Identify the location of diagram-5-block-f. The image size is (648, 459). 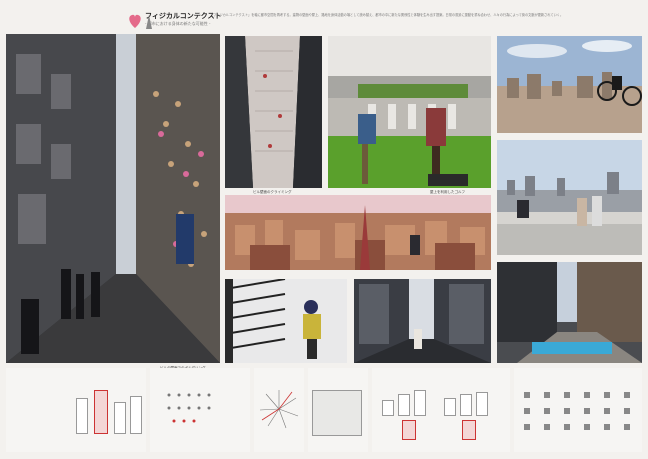
(482, 404).